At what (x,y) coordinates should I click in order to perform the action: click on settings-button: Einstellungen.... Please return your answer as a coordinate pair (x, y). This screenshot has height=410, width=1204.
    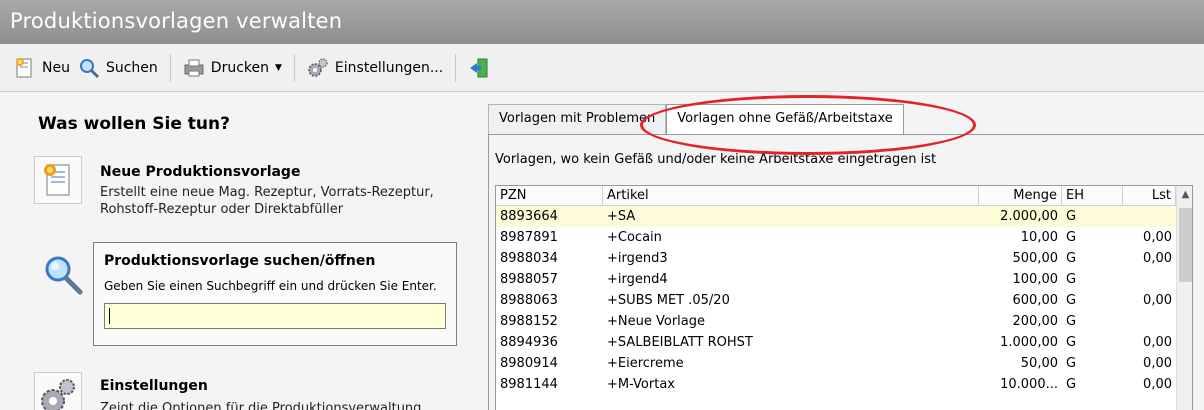
    Looking at the image, I should click on (375, 68).